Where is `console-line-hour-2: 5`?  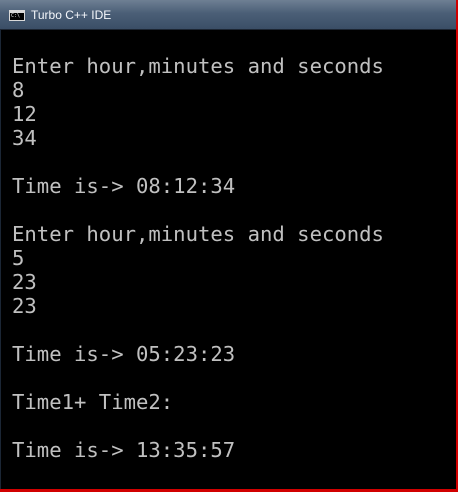
console-line-hour-2: 5 is located at coordinates (18, 258).